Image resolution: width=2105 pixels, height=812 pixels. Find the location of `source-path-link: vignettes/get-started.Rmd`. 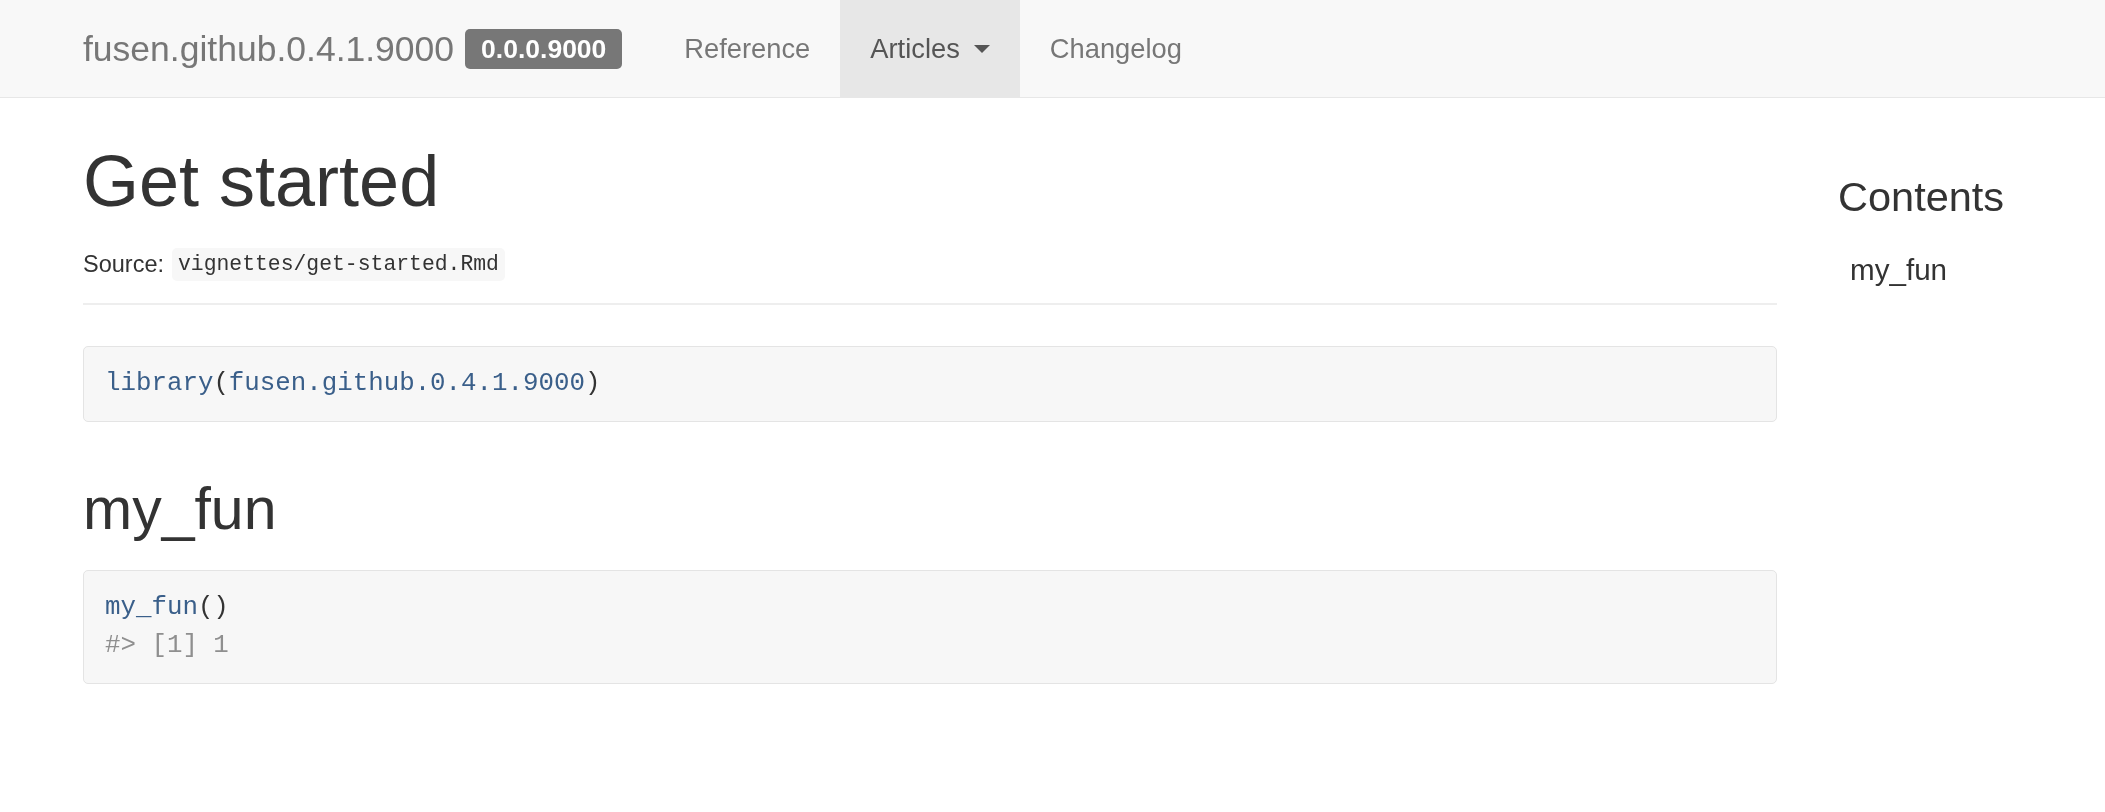

source-path-link: vignettes/get-started.Rmd is located at coordinates (338, 264).